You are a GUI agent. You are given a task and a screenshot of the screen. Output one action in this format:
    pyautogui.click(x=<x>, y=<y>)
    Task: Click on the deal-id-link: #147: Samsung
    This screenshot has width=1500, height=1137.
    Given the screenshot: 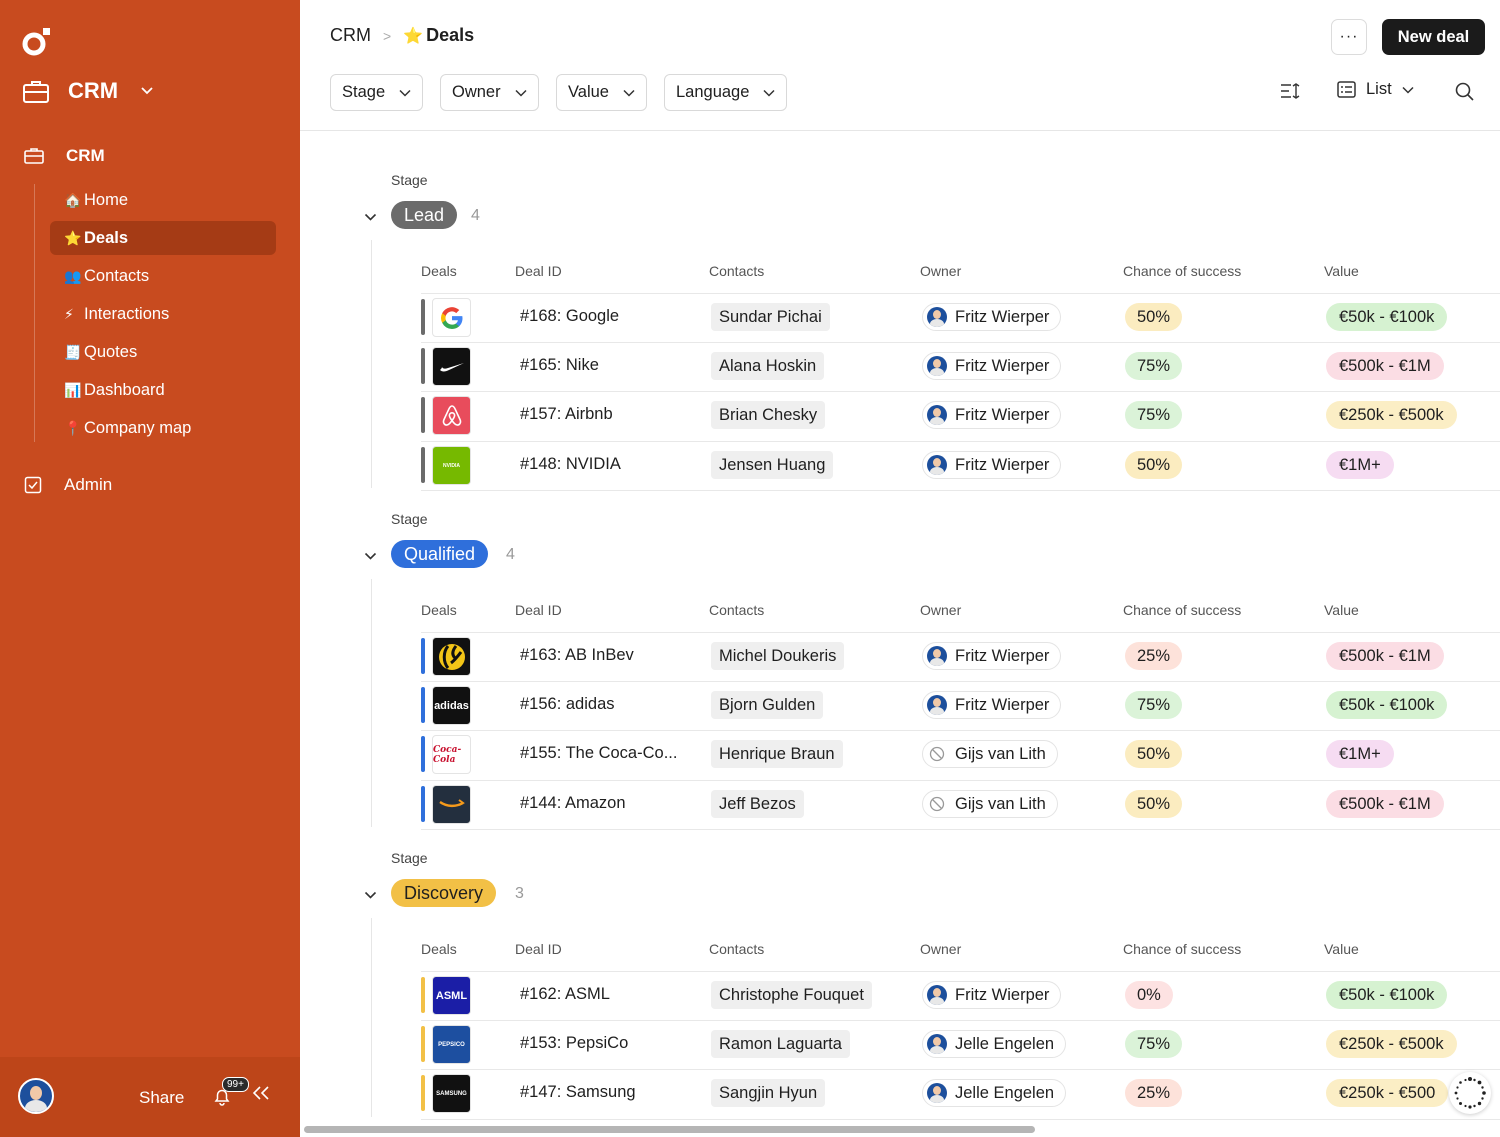 What is the action you would take?
    pyautogui.click(x=578, y=1092)
    